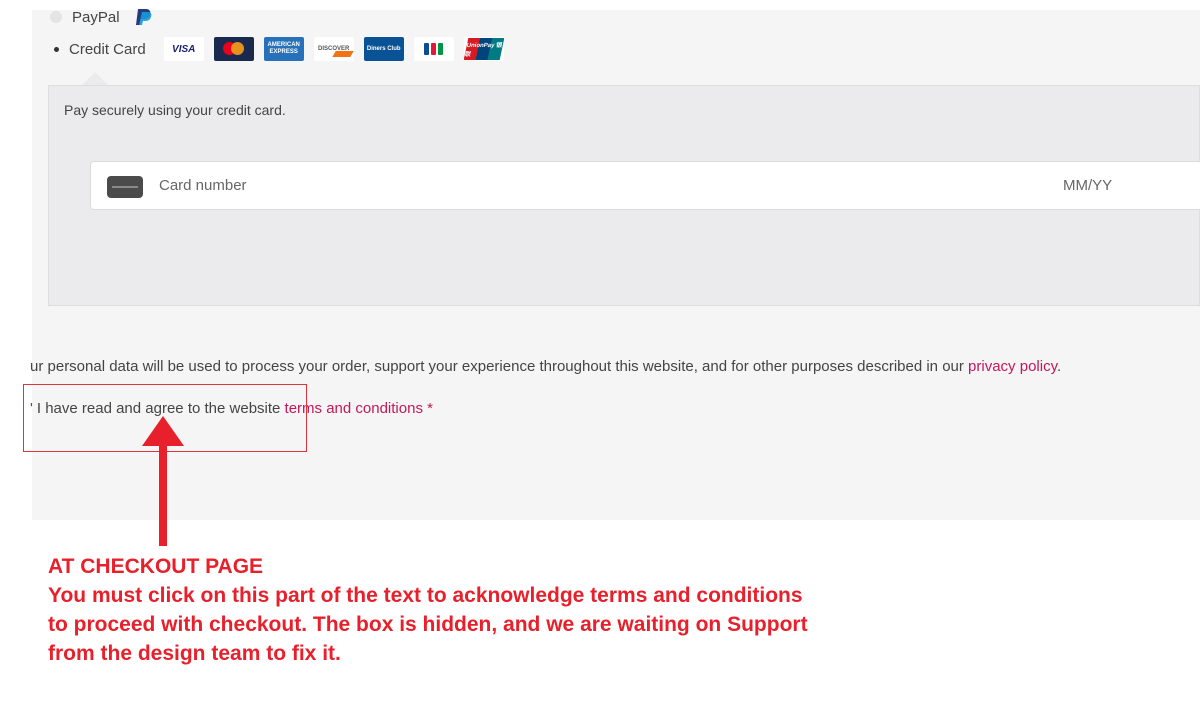  What do you see at coordinates (433, 49) in the screenshot?
I see `jcb-logo` at bounding box center [433, 49].